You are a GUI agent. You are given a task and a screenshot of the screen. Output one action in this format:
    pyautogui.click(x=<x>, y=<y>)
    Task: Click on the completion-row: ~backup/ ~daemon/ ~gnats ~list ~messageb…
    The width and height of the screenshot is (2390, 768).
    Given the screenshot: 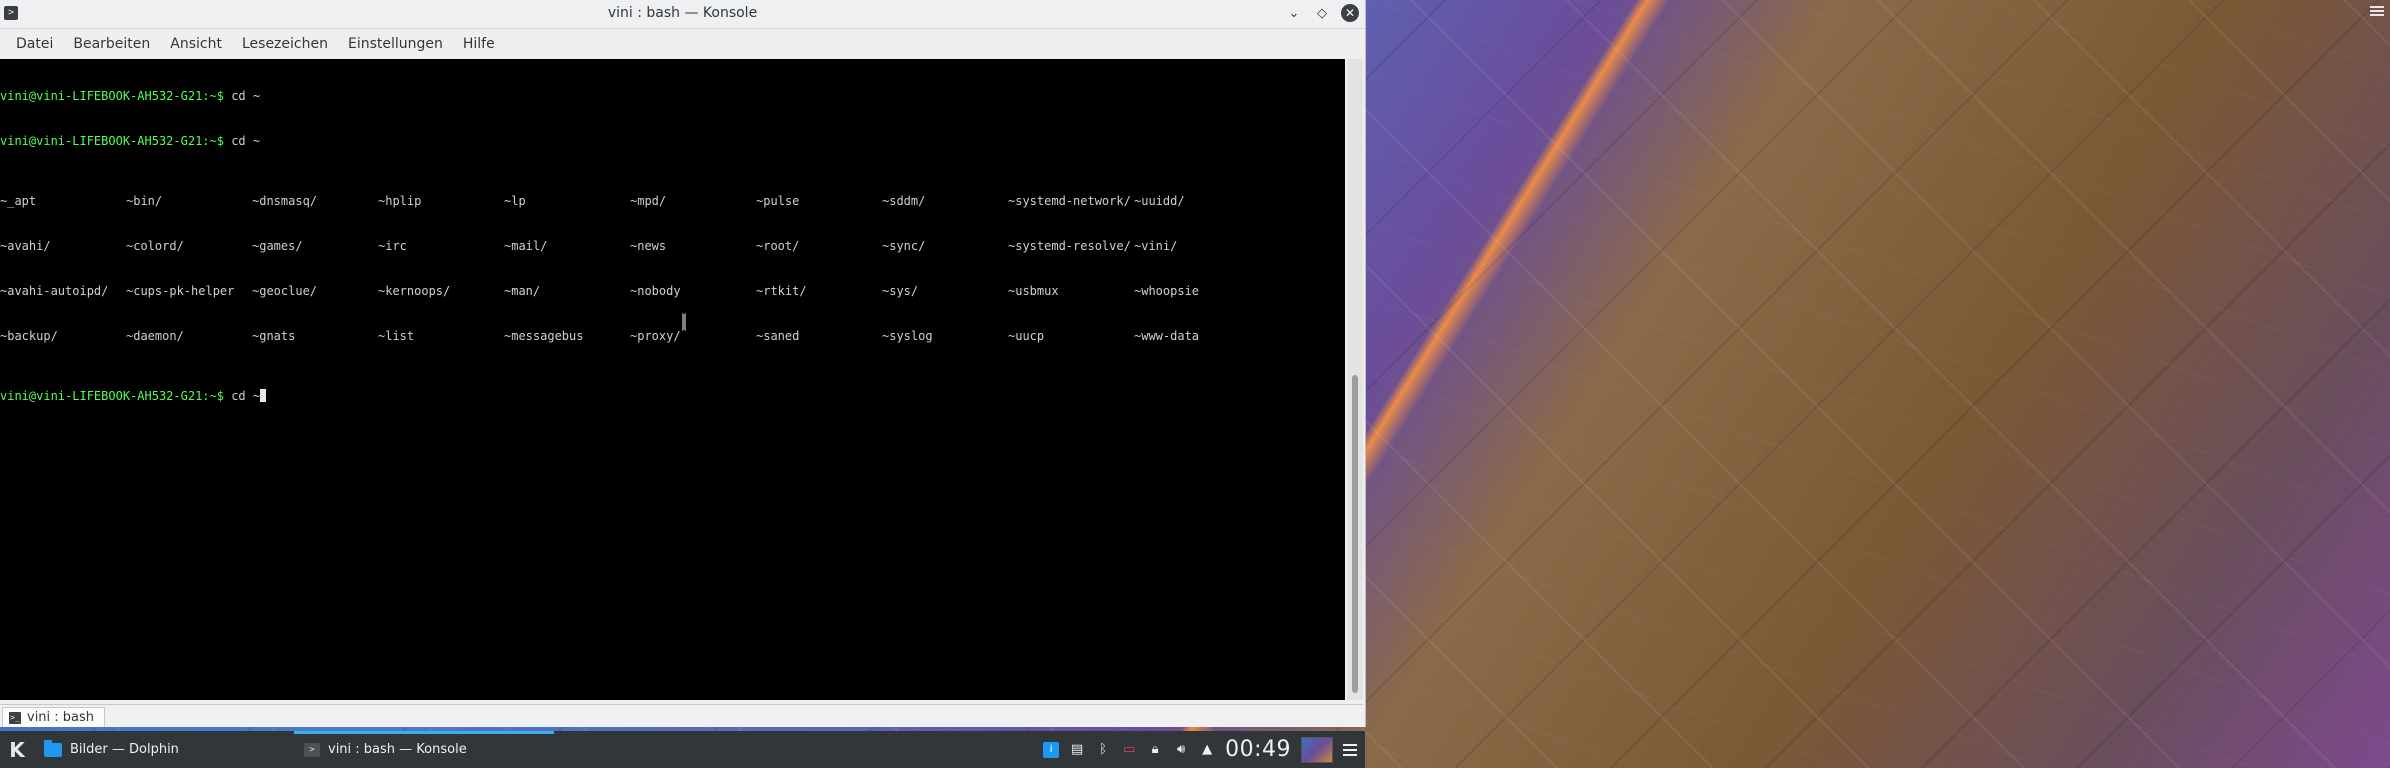 What is the action you would take?
    pyautogui.click(x=672, y=336)
    